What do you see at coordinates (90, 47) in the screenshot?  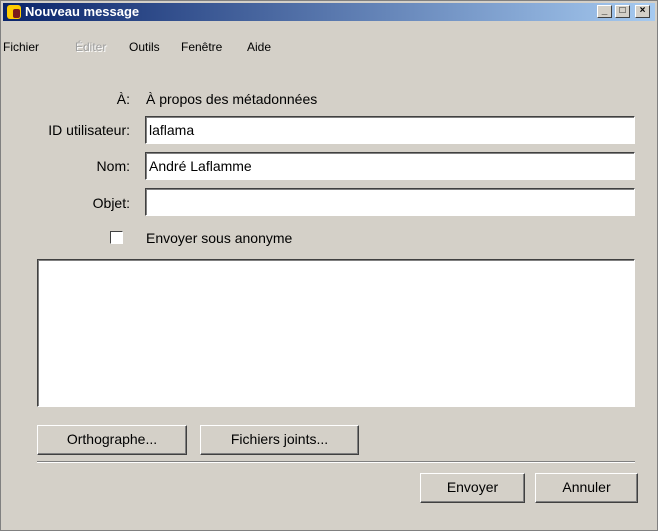 I see `menu-editer: Éditer` at bounding box center [90, 47].